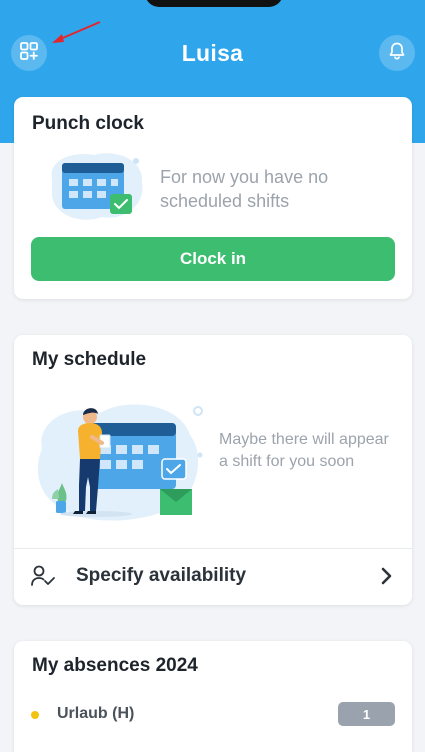 The width and height of the screenshot is (425, 752). I want to click on chevron-right-icon, so click(386, 578).